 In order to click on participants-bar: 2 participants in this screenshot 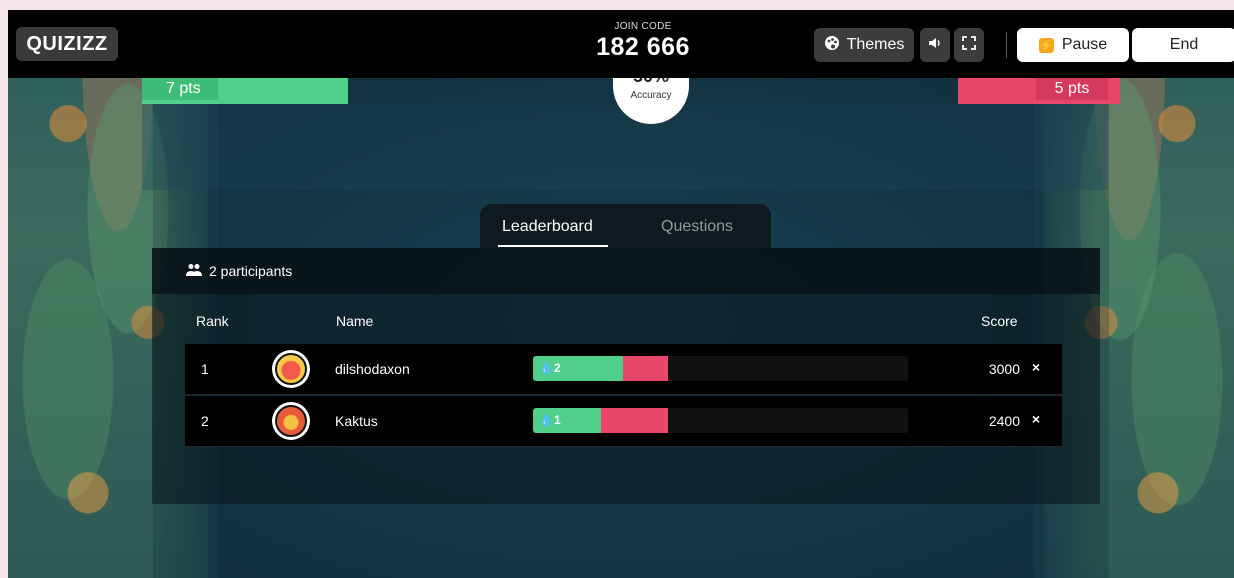, I will do `click(626, 271)`.